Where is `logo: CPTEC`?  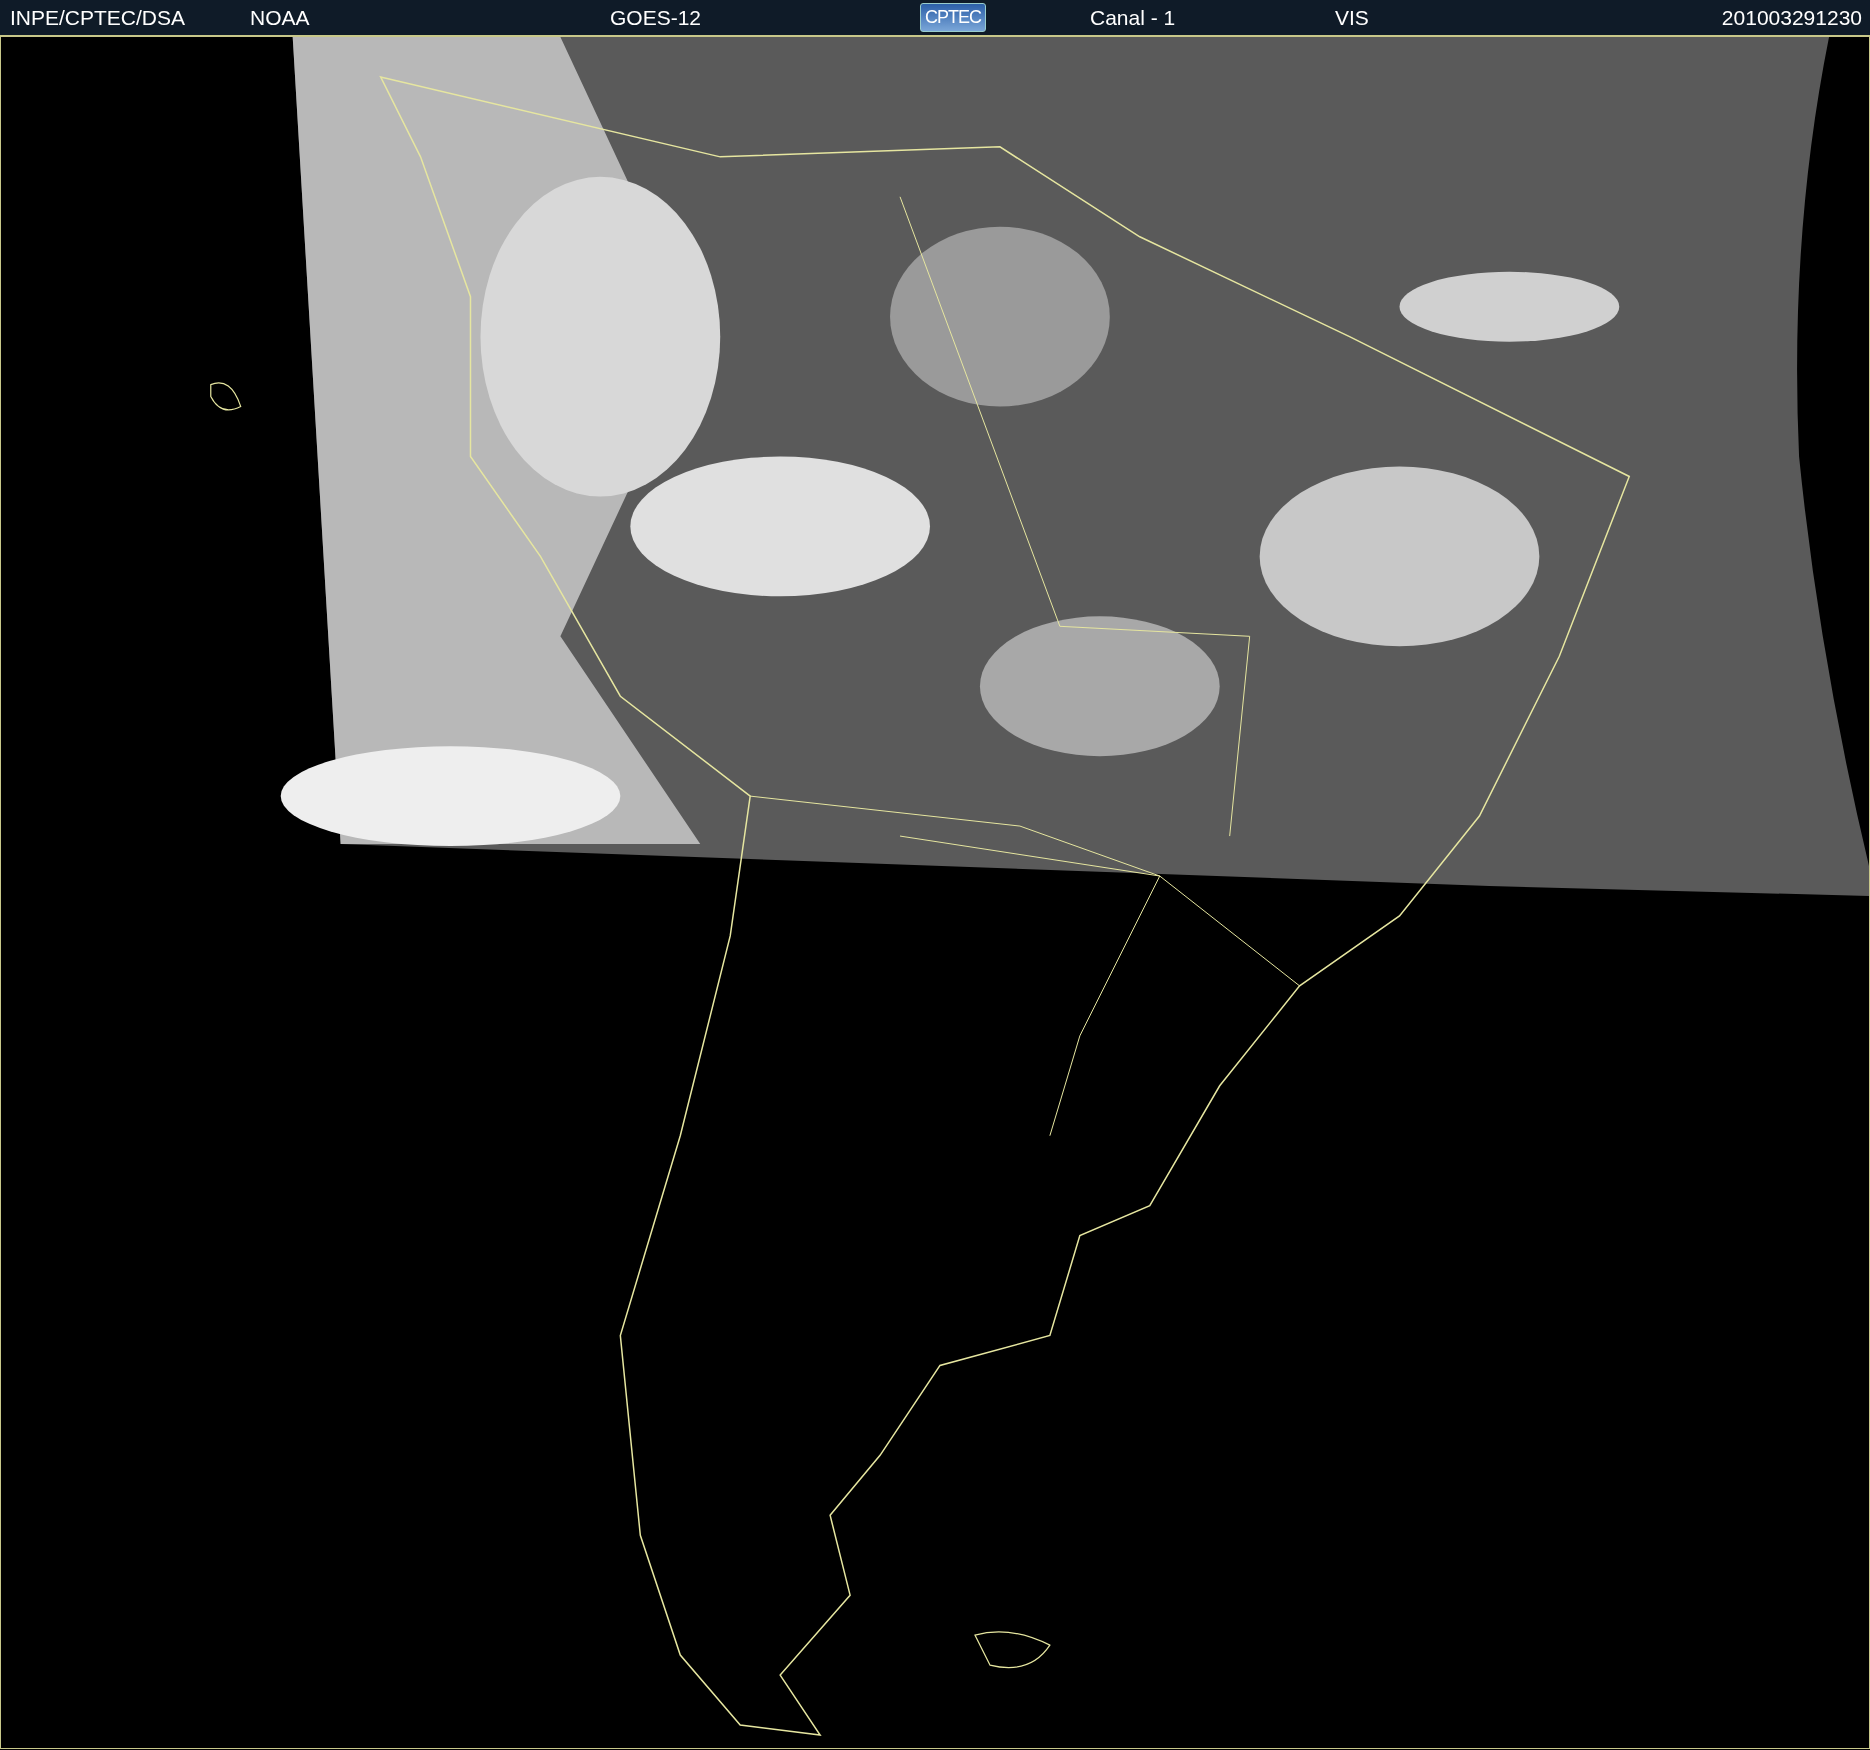 logo: CPTEC is located at coordinates (953, 17).